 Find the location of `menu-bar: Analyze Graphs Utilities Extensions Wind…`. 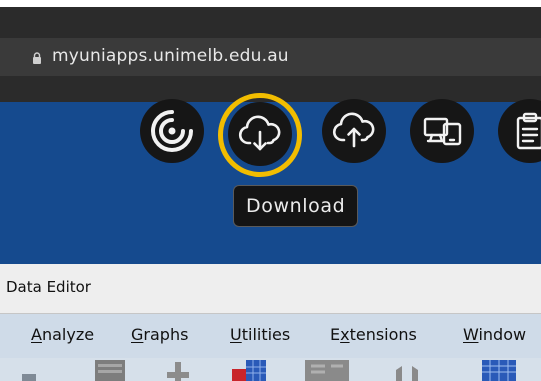

menu-bar: Analyze Graphs Utilities Extensions Wind… is located at coordinates (270, 336).